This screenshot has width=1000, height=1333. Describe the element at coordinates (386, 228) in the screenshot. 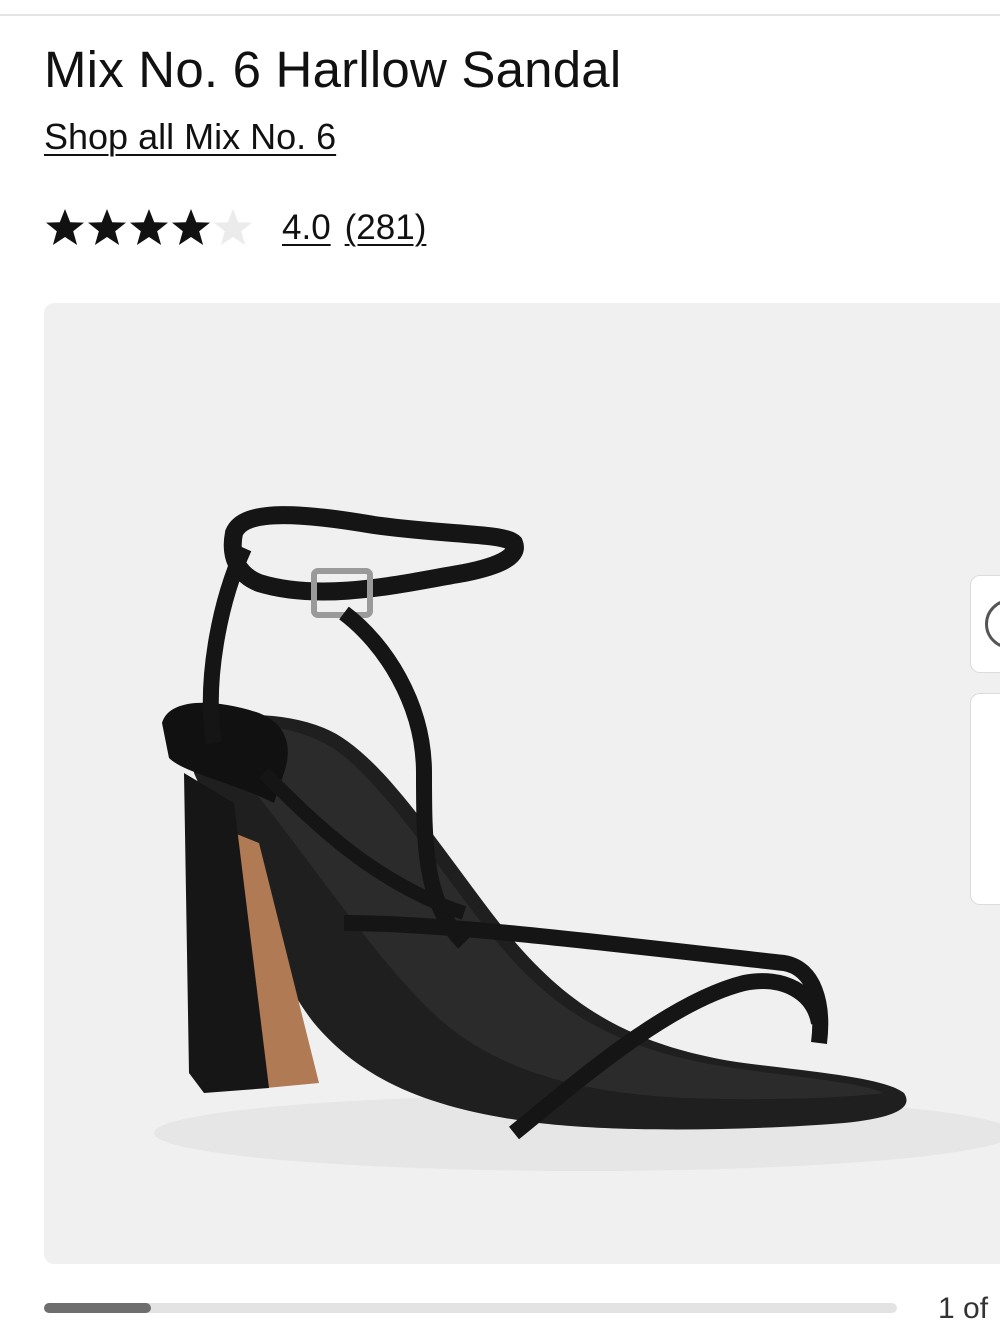

I see `review-count-link: (281)` at that location.